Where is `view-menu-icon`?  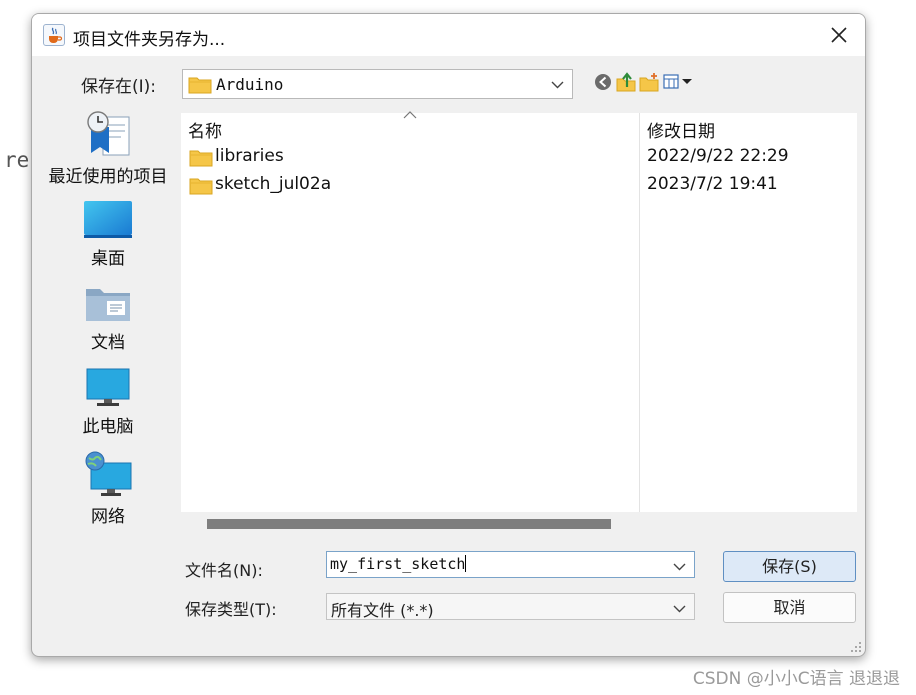 view-menu-icon is located at coordinates (677, 81).